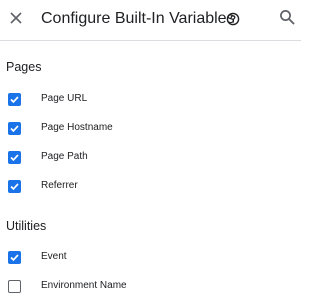 Image resolution: width=320 pixels, height=299 pixels. Describe the element at coordinates (26, 226) in the screenshot. I see `section-heading-utilities: Utilities` at that location.